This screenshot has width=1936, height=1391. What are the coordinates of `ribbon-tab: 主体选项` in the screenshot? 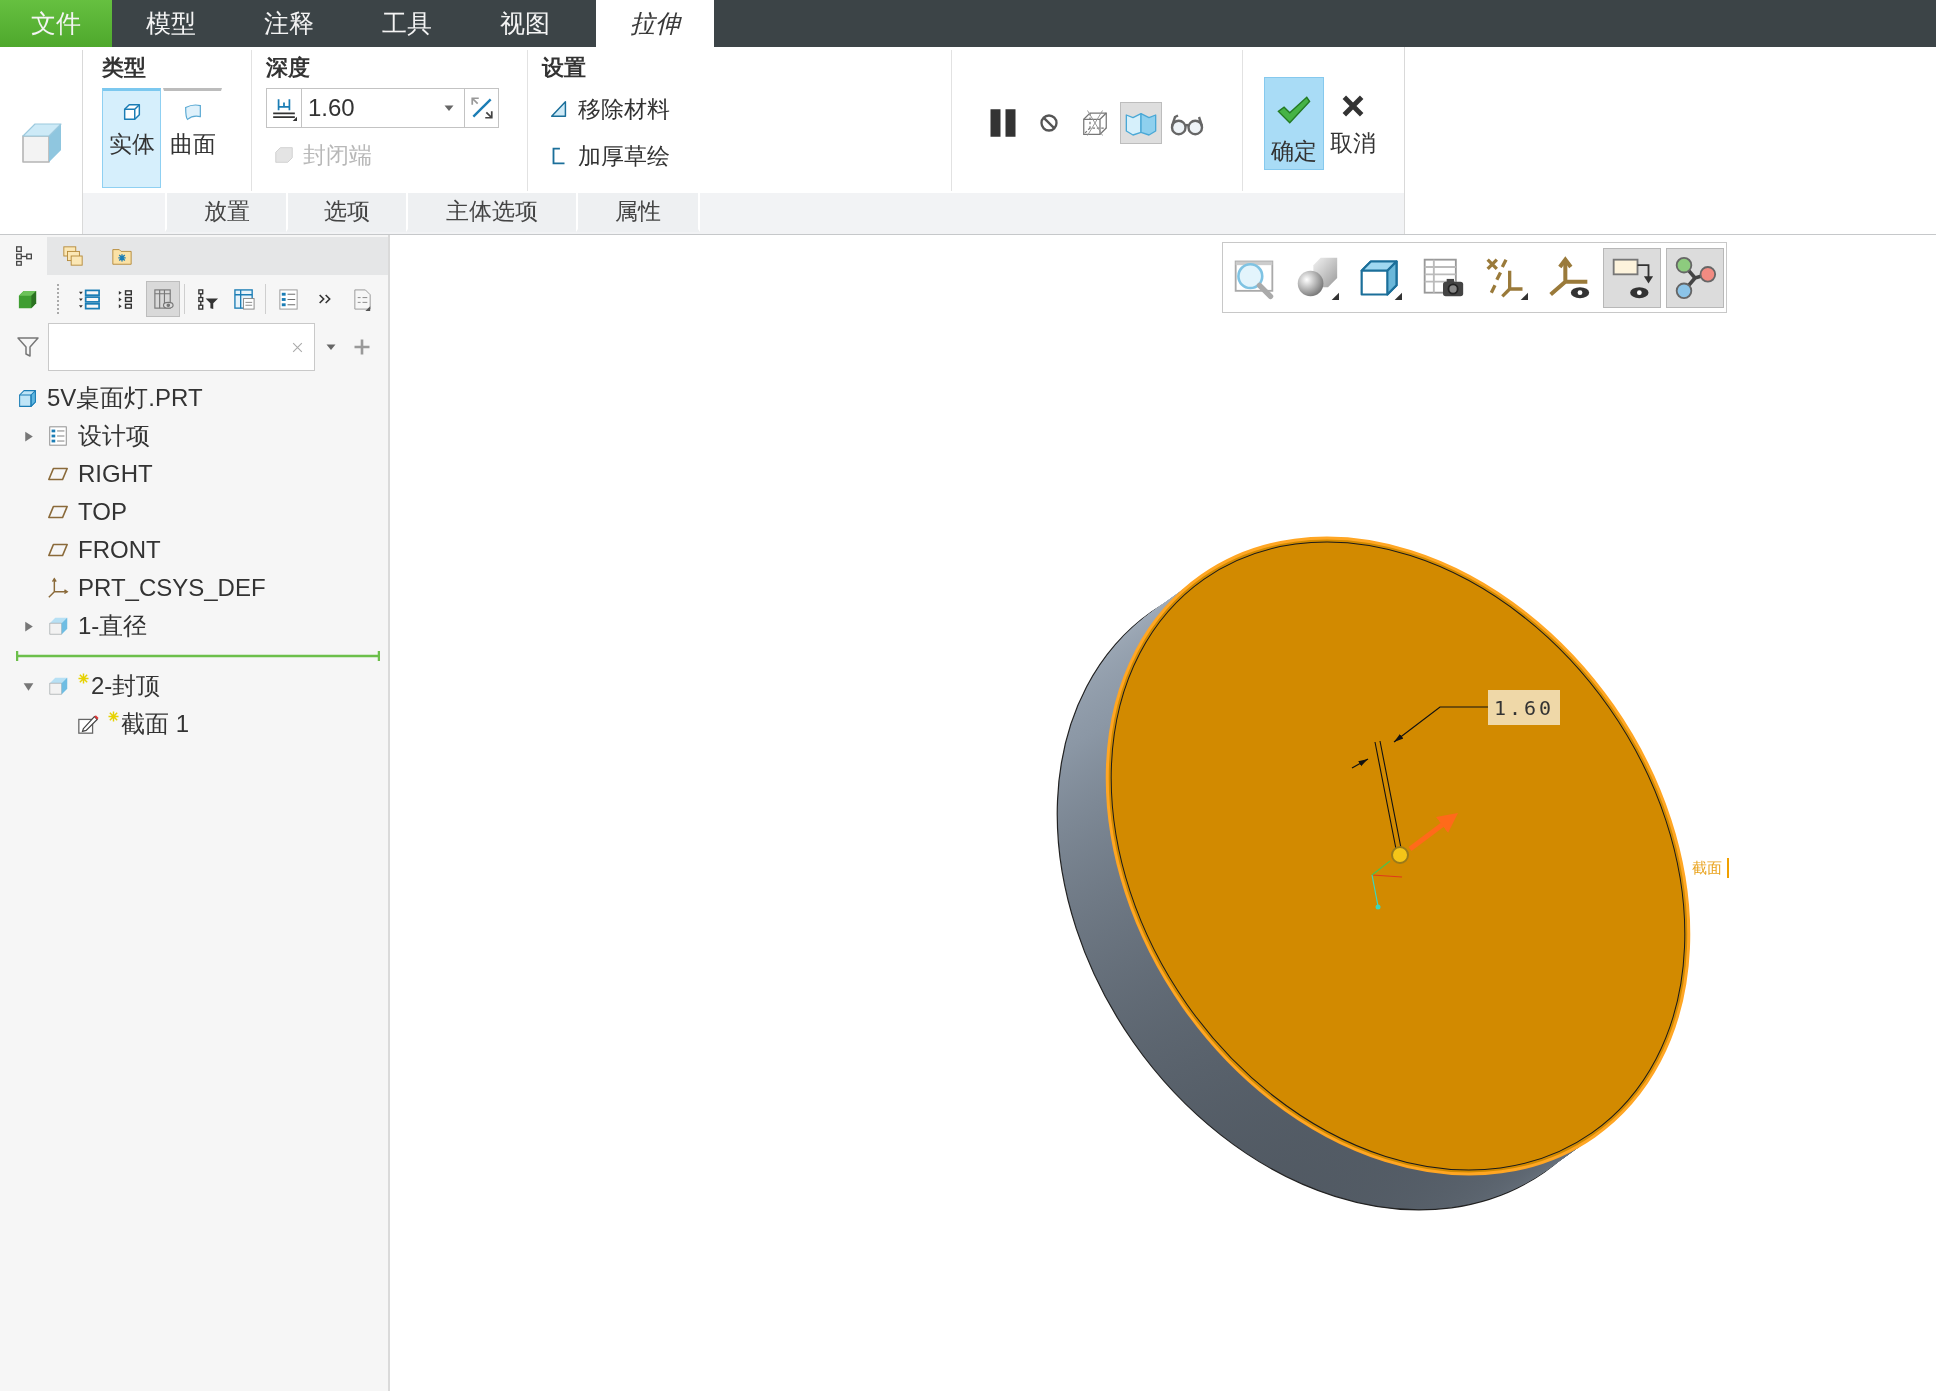 It's located at (491, 212).